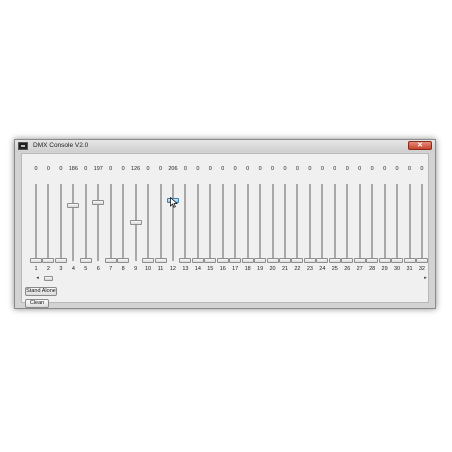 This screenshot has height=452, width=452. I want to click on channel-value: 0, so click(422, 169).